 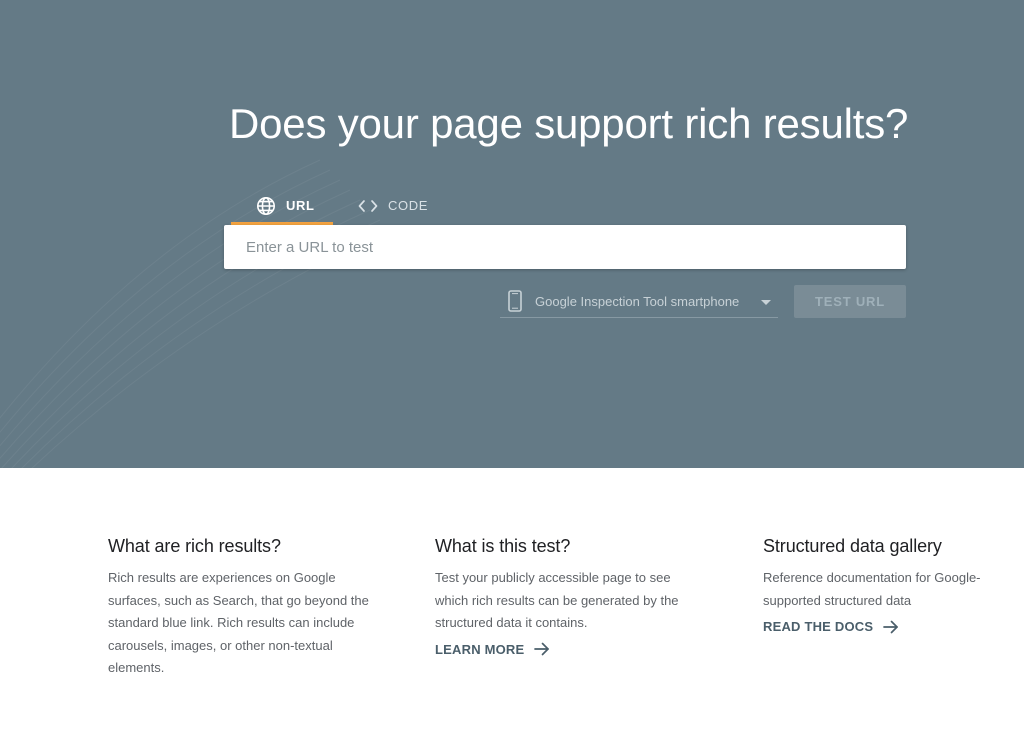 What do you see at coordinates (480, 649) in the screenshot?
I see `learn-more-label: LEARN MORE` at bounding box center [480, 649].